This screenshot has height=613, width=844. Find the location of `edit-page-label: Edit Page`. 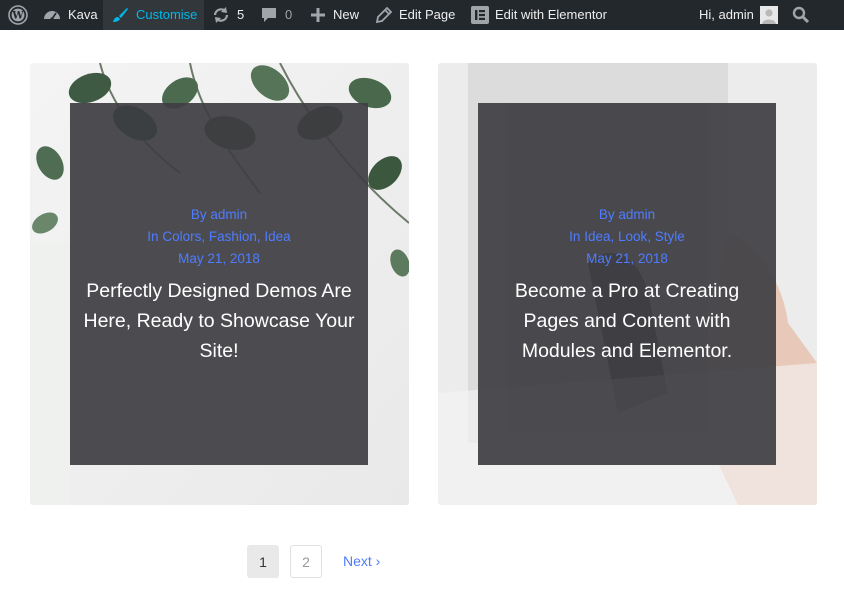

edit-page-label: Edit Page is located at coordinates (427, 14).